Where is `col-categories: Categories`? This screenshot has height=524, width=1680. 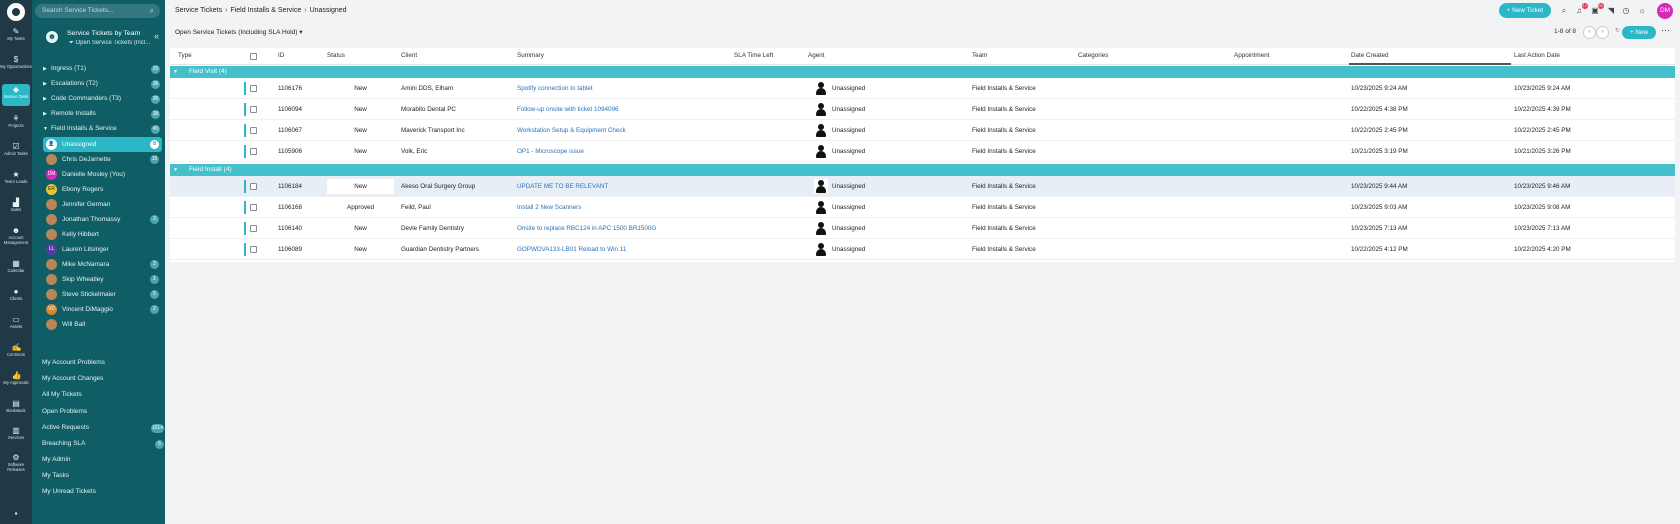 col-categories: Categories is located at coordinates (1093, 56).